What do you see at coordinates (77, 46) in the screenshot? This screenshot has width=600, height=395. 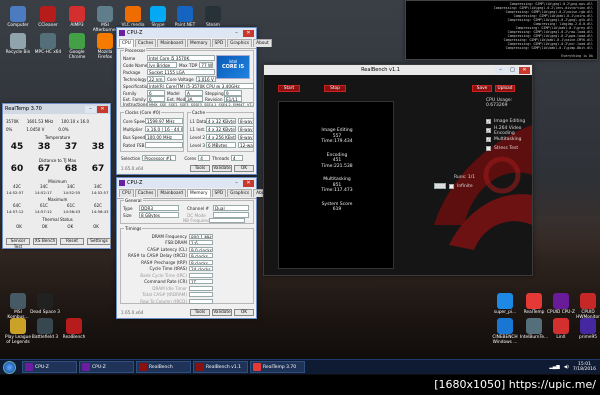 I see `desktop-icon: Google Chrome` at bounding box center [77, 46].